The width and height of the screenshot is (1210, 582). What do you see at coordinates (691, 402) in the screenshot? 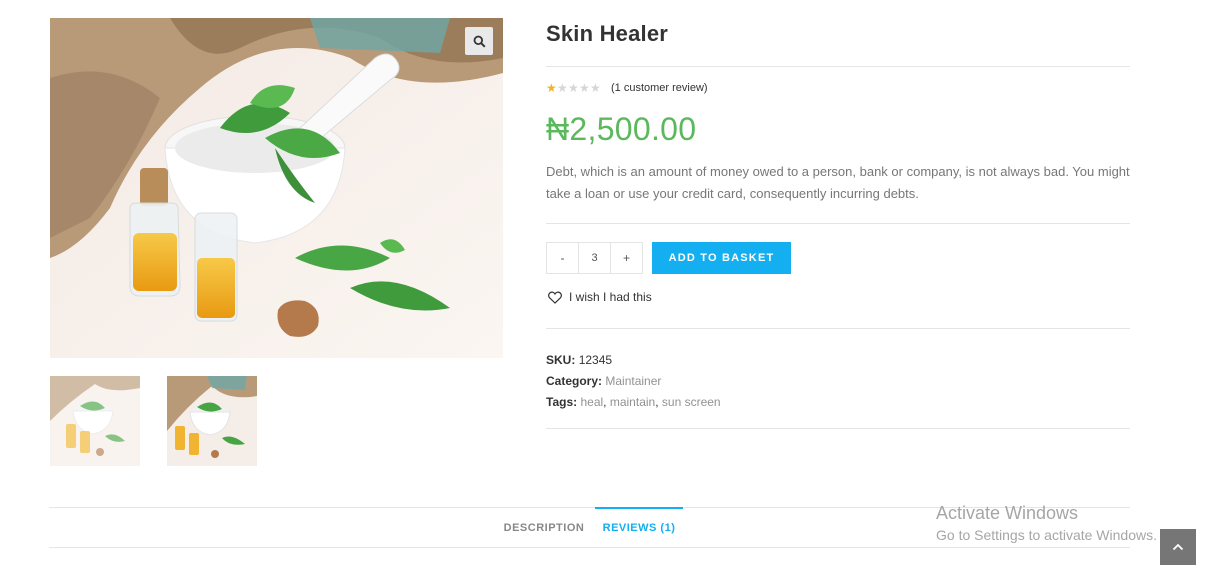
I see `tag-link: sun screen` at bounding box center [691, 402].